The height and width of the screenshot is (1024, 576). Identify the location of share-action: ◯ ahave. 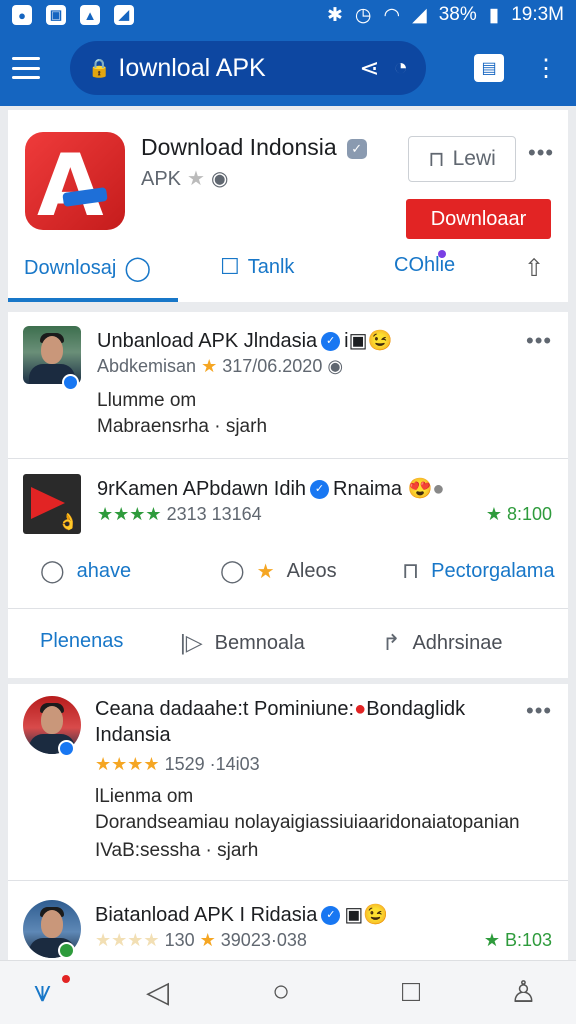
(85, 571).